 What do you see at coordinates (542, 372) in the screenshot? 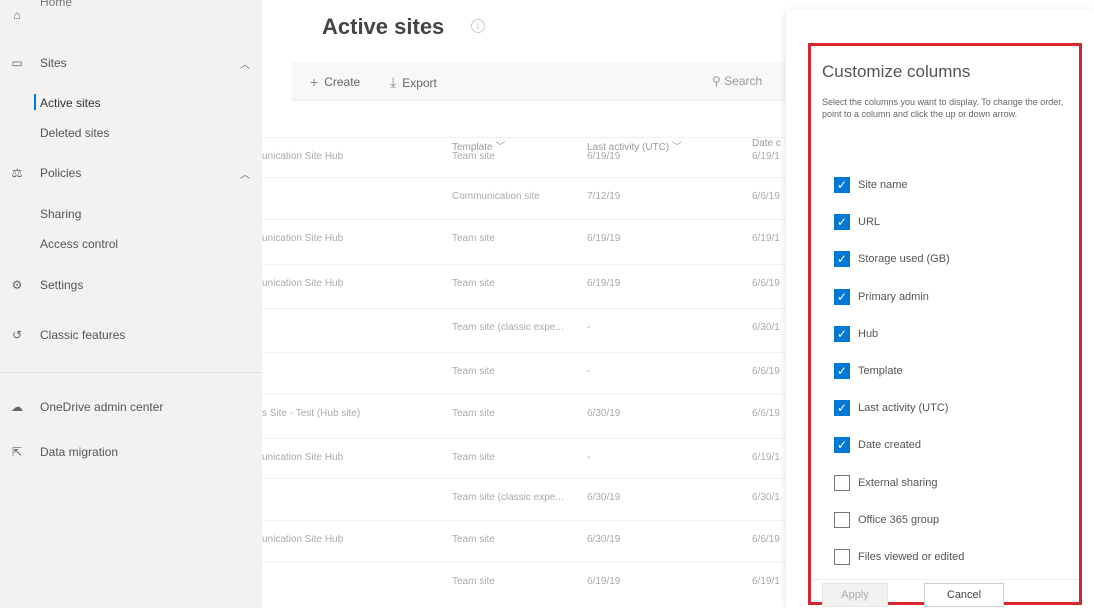
I see `table-row: Team site - 6/6/19` at bounding box center [542, 372].